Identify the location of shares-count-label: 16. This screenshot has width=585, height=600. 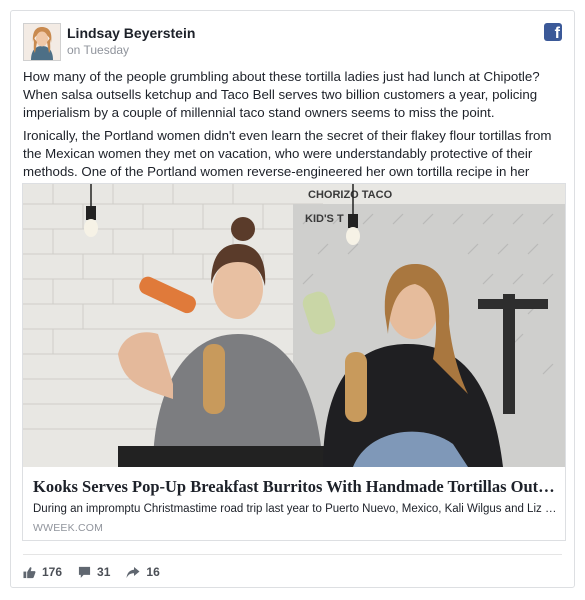
(153, 572).